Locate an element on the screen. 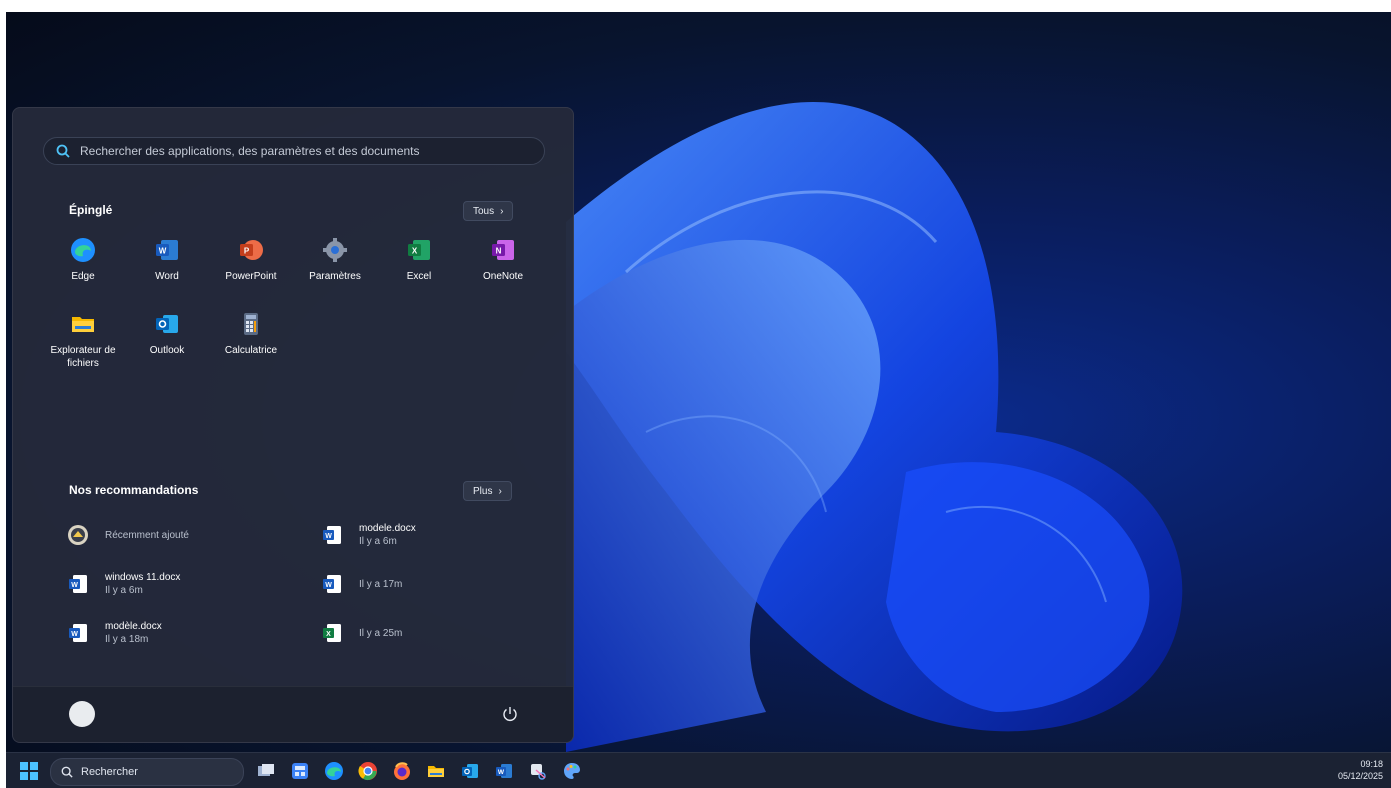  all-apps-button: Tous › is located at coordinates (488, 211).